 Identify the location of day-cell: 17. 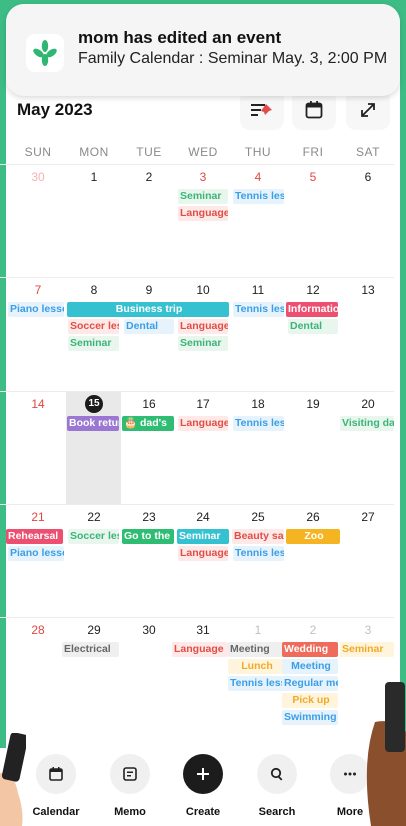
(203, 448).